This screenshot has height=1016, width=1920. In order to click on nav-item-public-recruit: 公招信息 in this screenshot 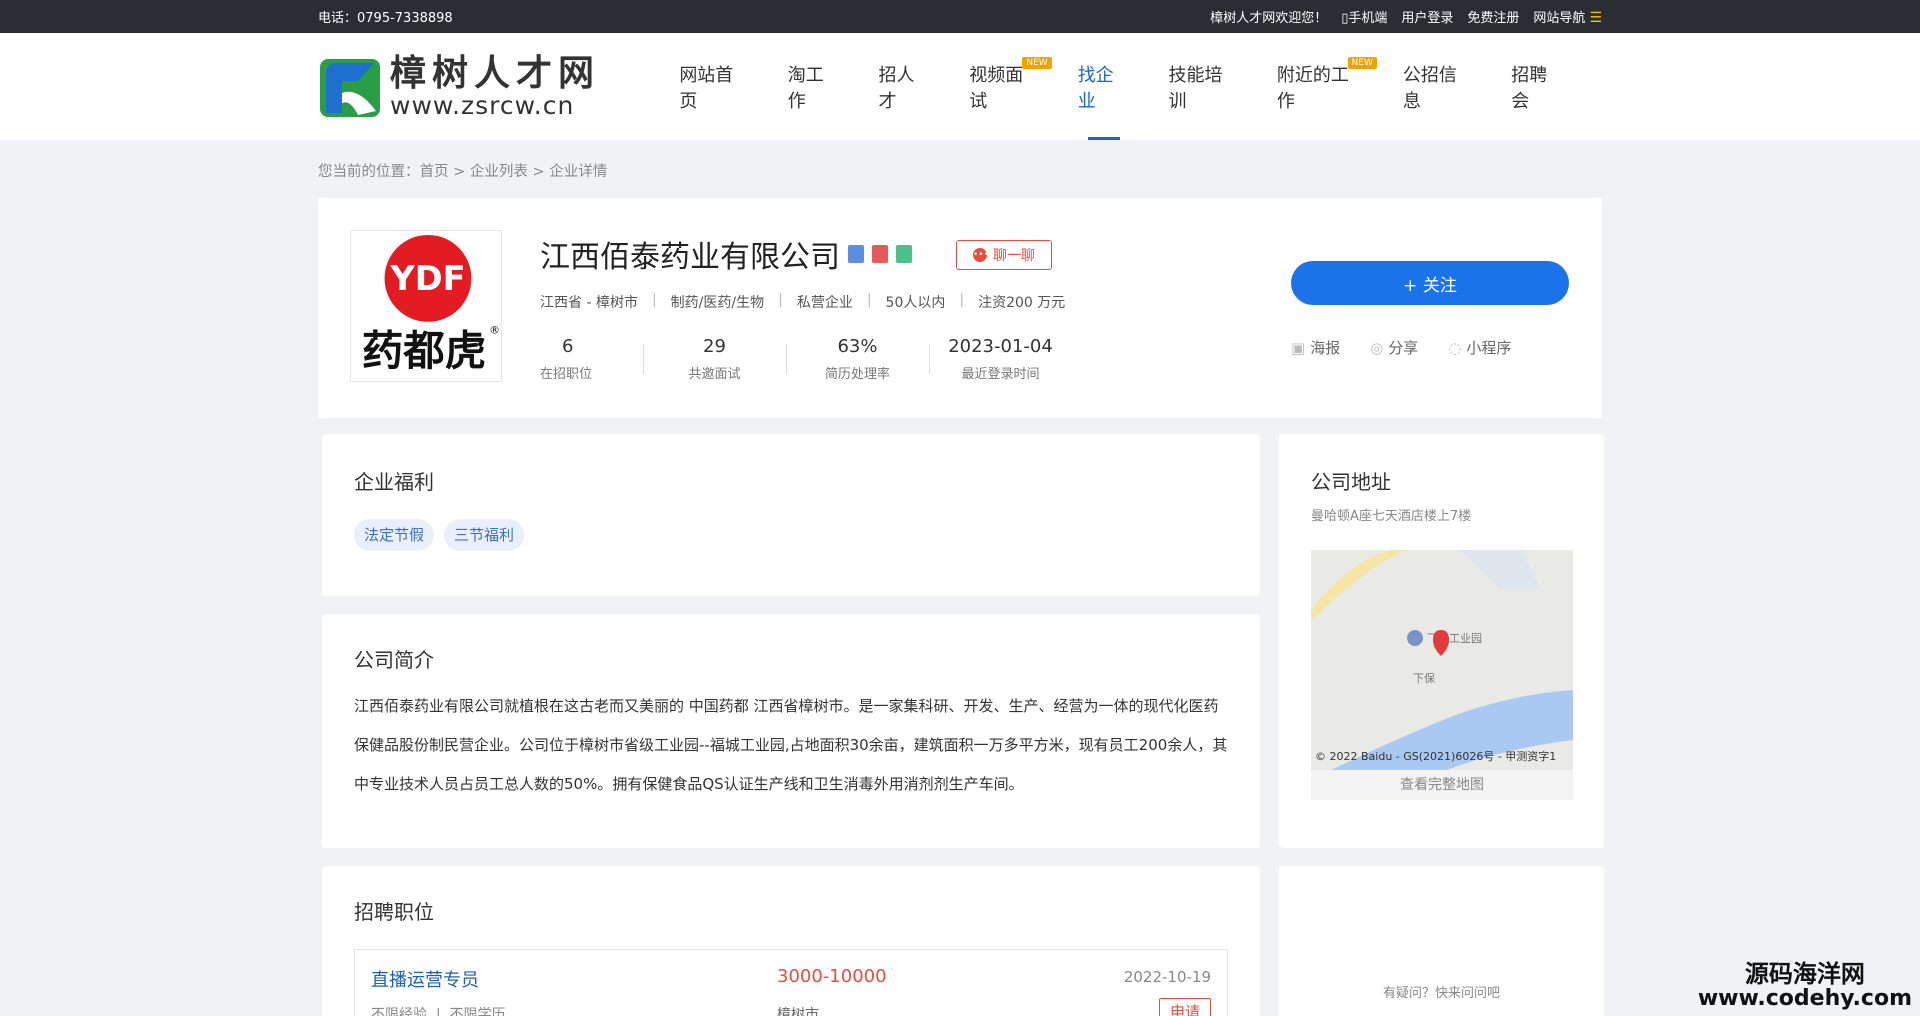, I will do `click(1438, 86)`.